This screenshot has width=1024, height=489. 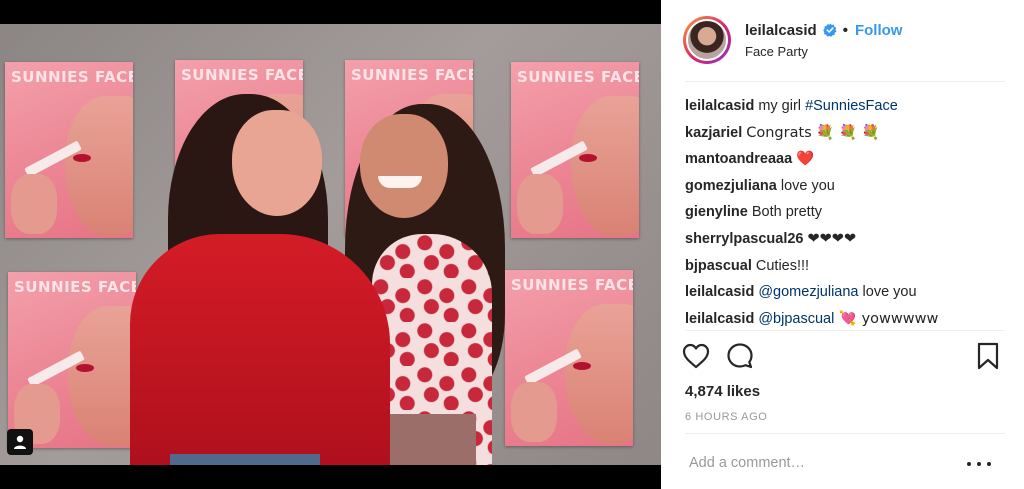 What do you see at coordinates (245, 459) in the screenshot?
I see `person-left-jeans` at bounding box center [245, 459].